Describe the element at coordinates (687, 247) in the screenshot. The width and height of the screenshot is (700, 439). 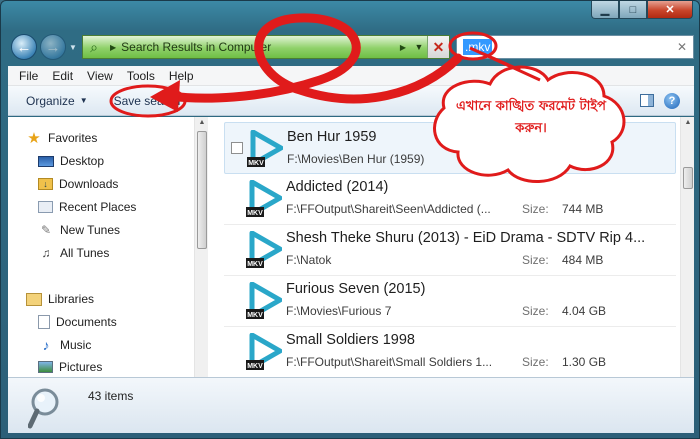
I see `results-scrollbar: ▲` at that location.